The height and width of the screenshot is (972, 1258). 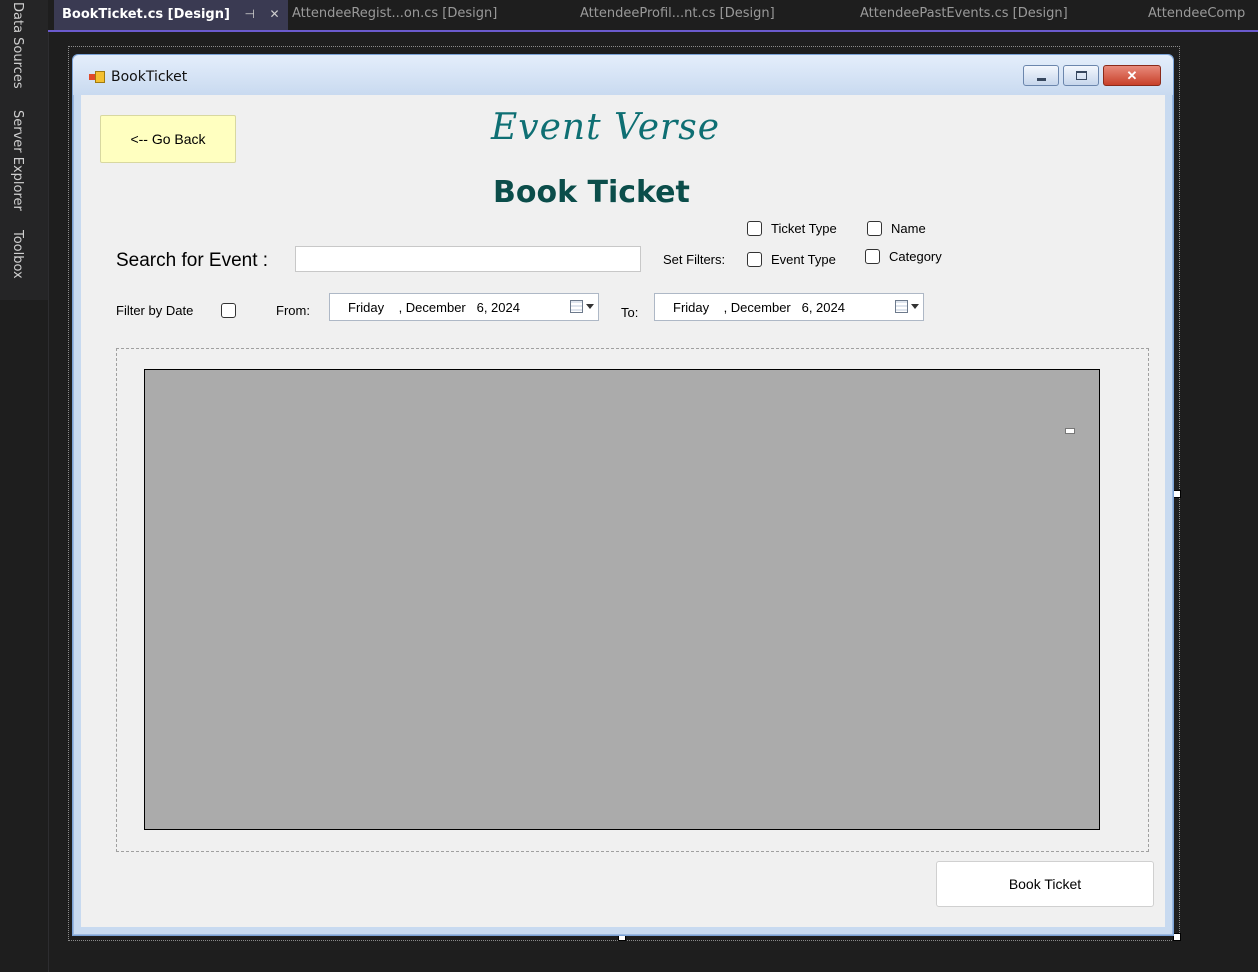 I want to click on maximize-button, so click(x=1081, y=75).